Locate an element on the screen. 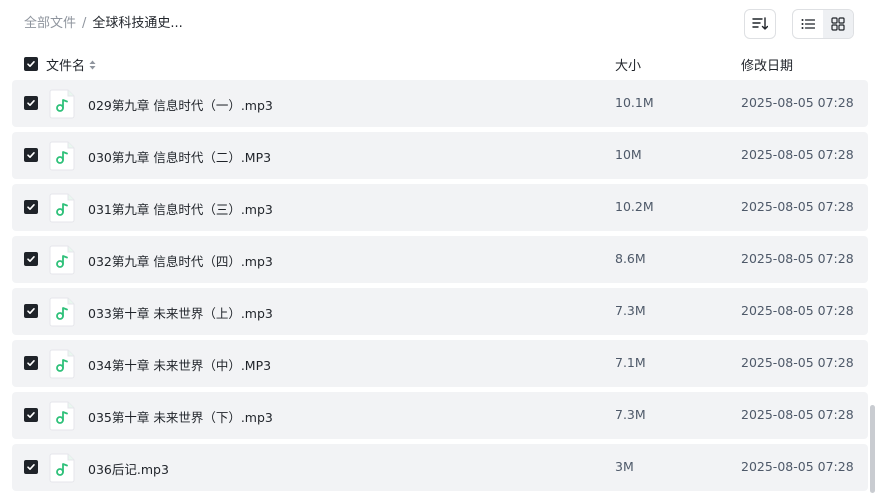 The image size is (878, 495). file-row: 032第九章 信息时代（四）.mp3 8.6M 2025-08-05 07:28 is located at coordinates (440, 259).